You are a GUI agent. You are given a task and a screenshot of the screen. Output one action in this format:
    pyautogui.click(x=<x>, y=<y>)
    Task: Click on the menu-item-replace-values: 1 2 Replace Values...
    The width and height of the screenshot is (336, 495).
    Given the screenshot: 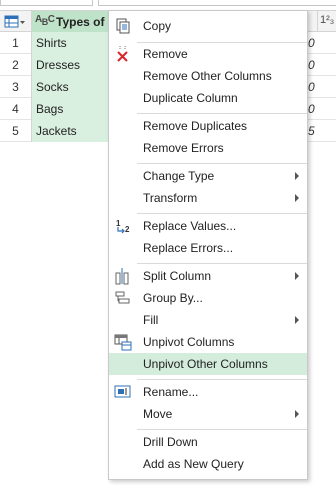 What is the action you would take?
    pyautogui.click(x=208, y=226)
    